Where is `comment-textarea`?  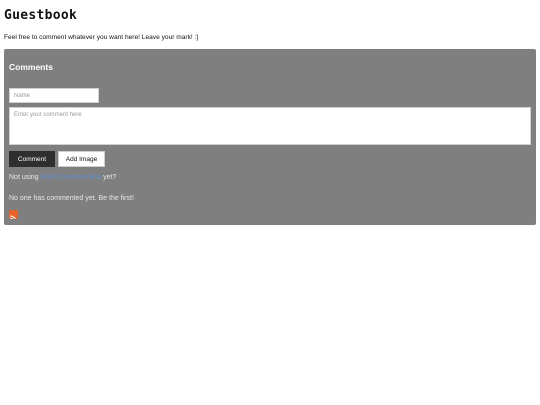
comment-textarea is located at coordinates (270, 126).